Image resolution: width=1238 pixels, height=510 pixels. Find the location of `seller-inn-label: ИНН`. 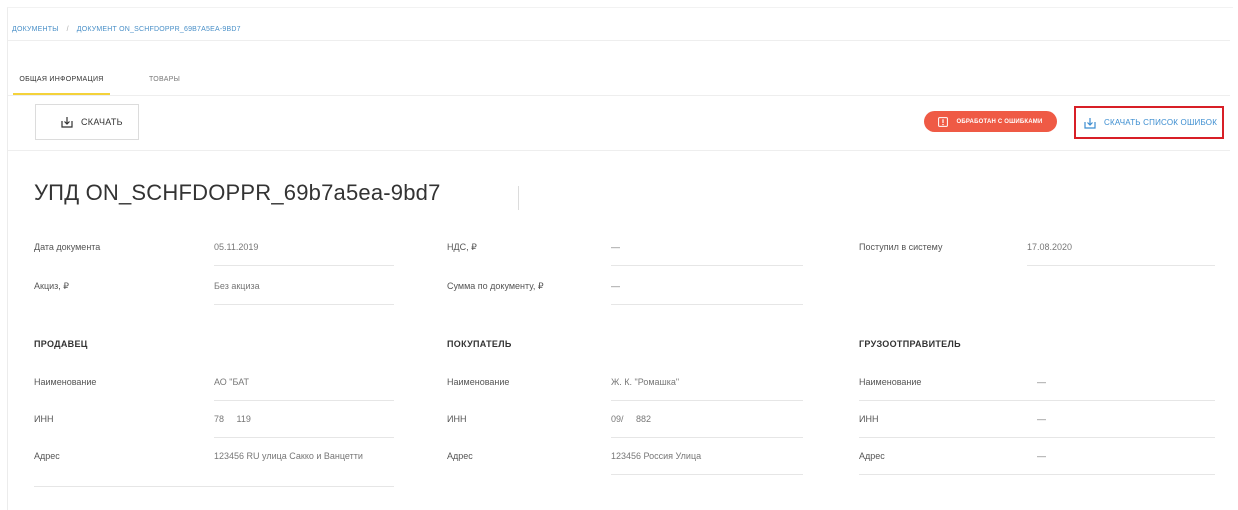

seller-inn-label: ИНН is located at coordinates (44, 419).